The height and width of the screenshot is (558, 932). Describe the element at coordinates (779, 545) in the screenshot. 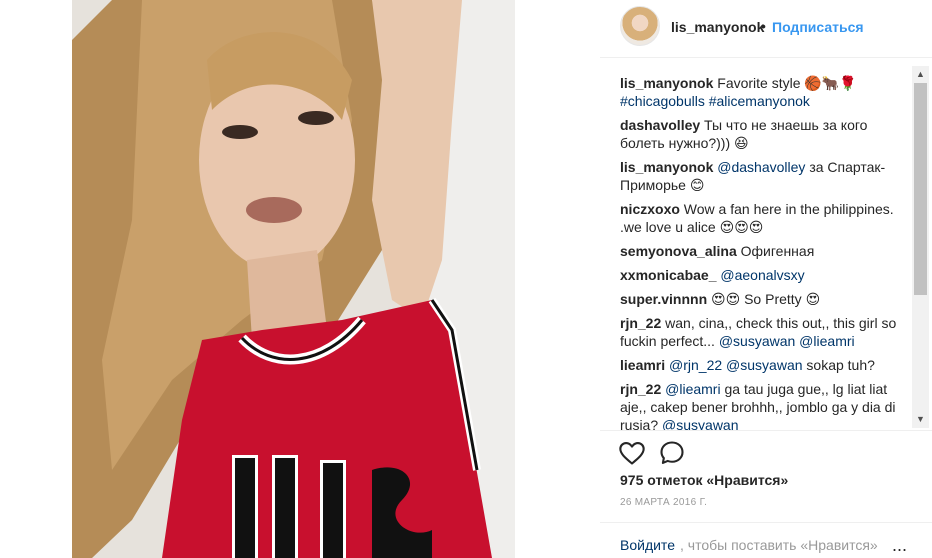

I see `login-prompt-text: , чтобы поставить «Нравится»` at that location.